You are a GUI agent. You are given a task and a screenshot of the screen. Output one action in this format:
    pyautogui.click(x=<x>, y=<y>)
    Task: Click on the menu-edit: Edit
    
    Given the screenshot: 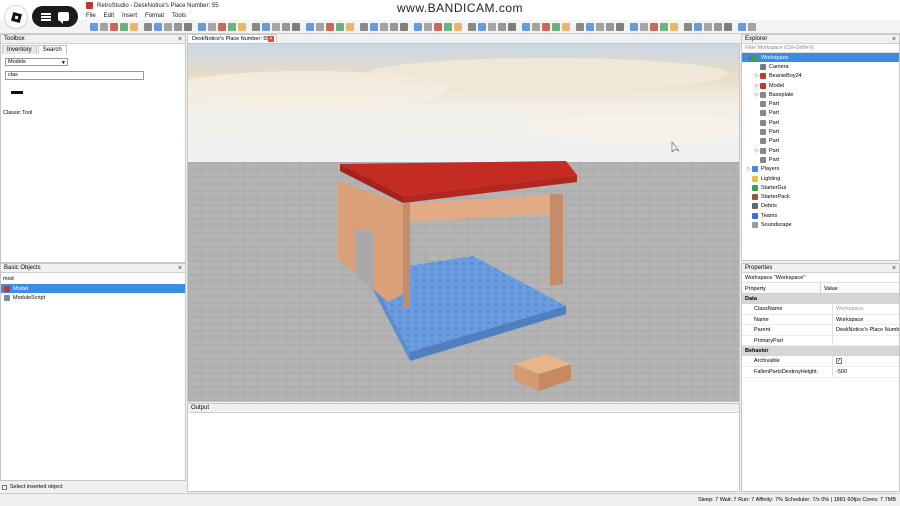 What is the action you would take?
    pyautogui.click(x=109, y=16)
    